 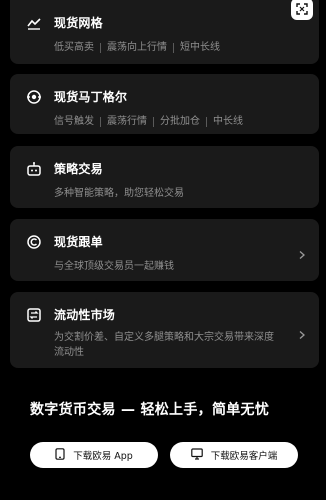 I want to click on download-app-label: 下载欧易 App, so click(x=103, y=456).